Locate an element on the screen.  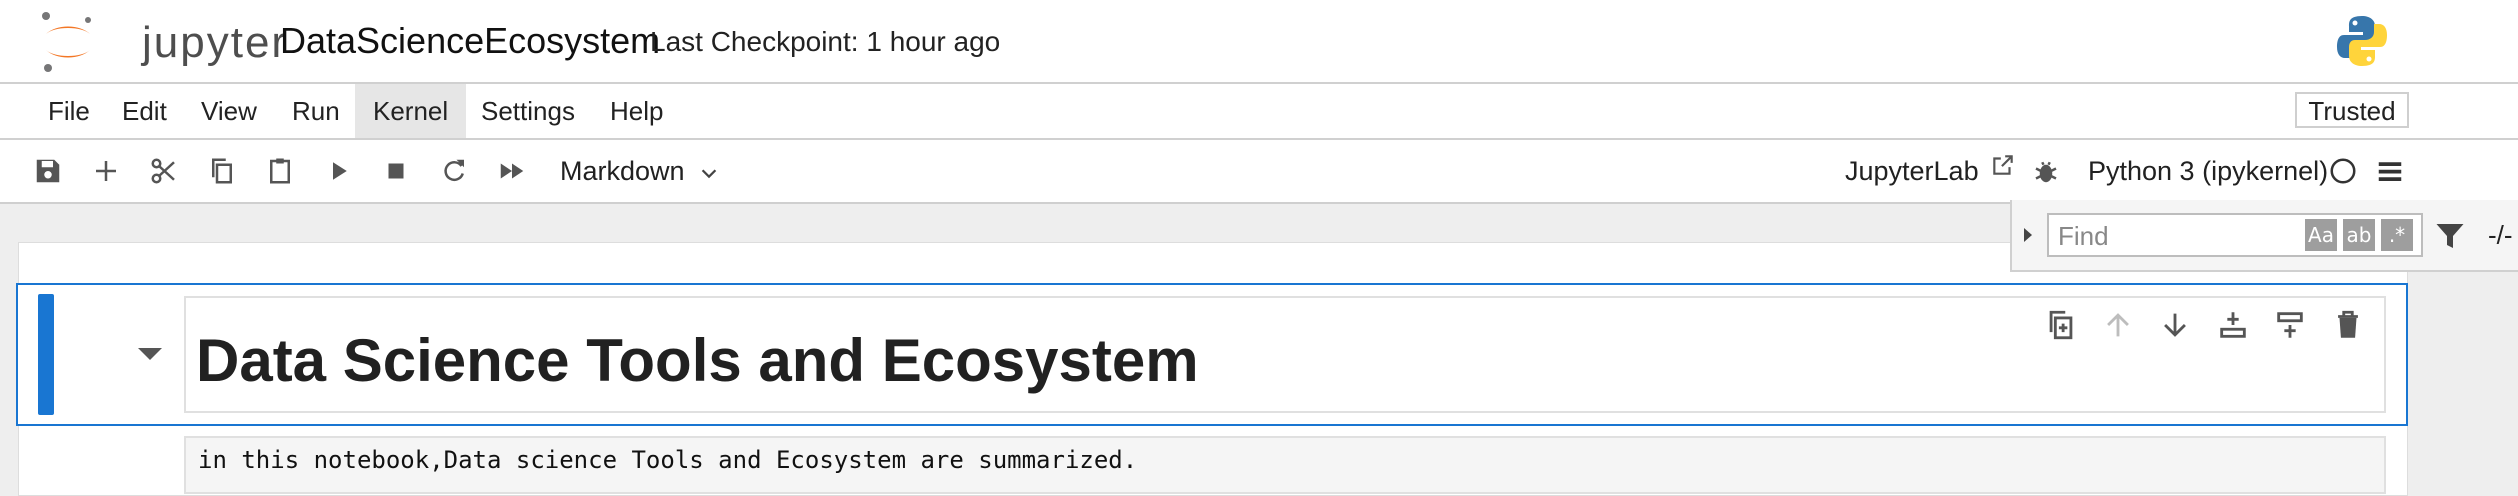
save-button is located at coordinates (48, 171).